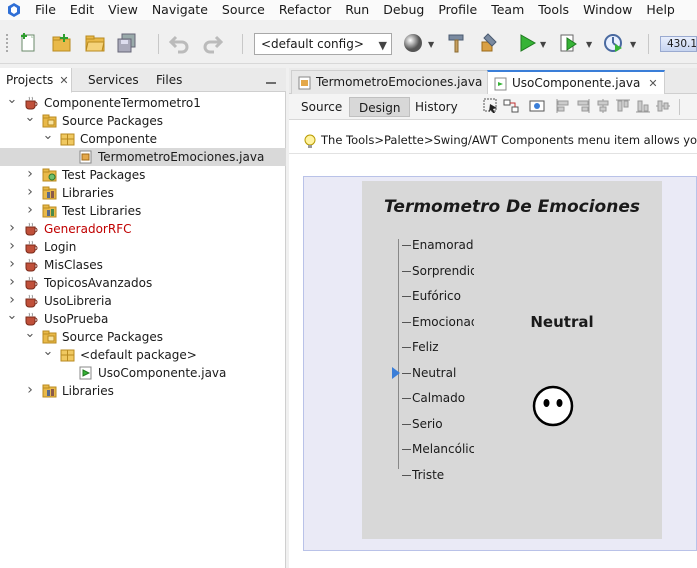 This screenshot has width=697, height=568. What do you see at coordinates (29, 43) in the screenshot?
I see `new-file-icon` at bounding box center [29, 43].